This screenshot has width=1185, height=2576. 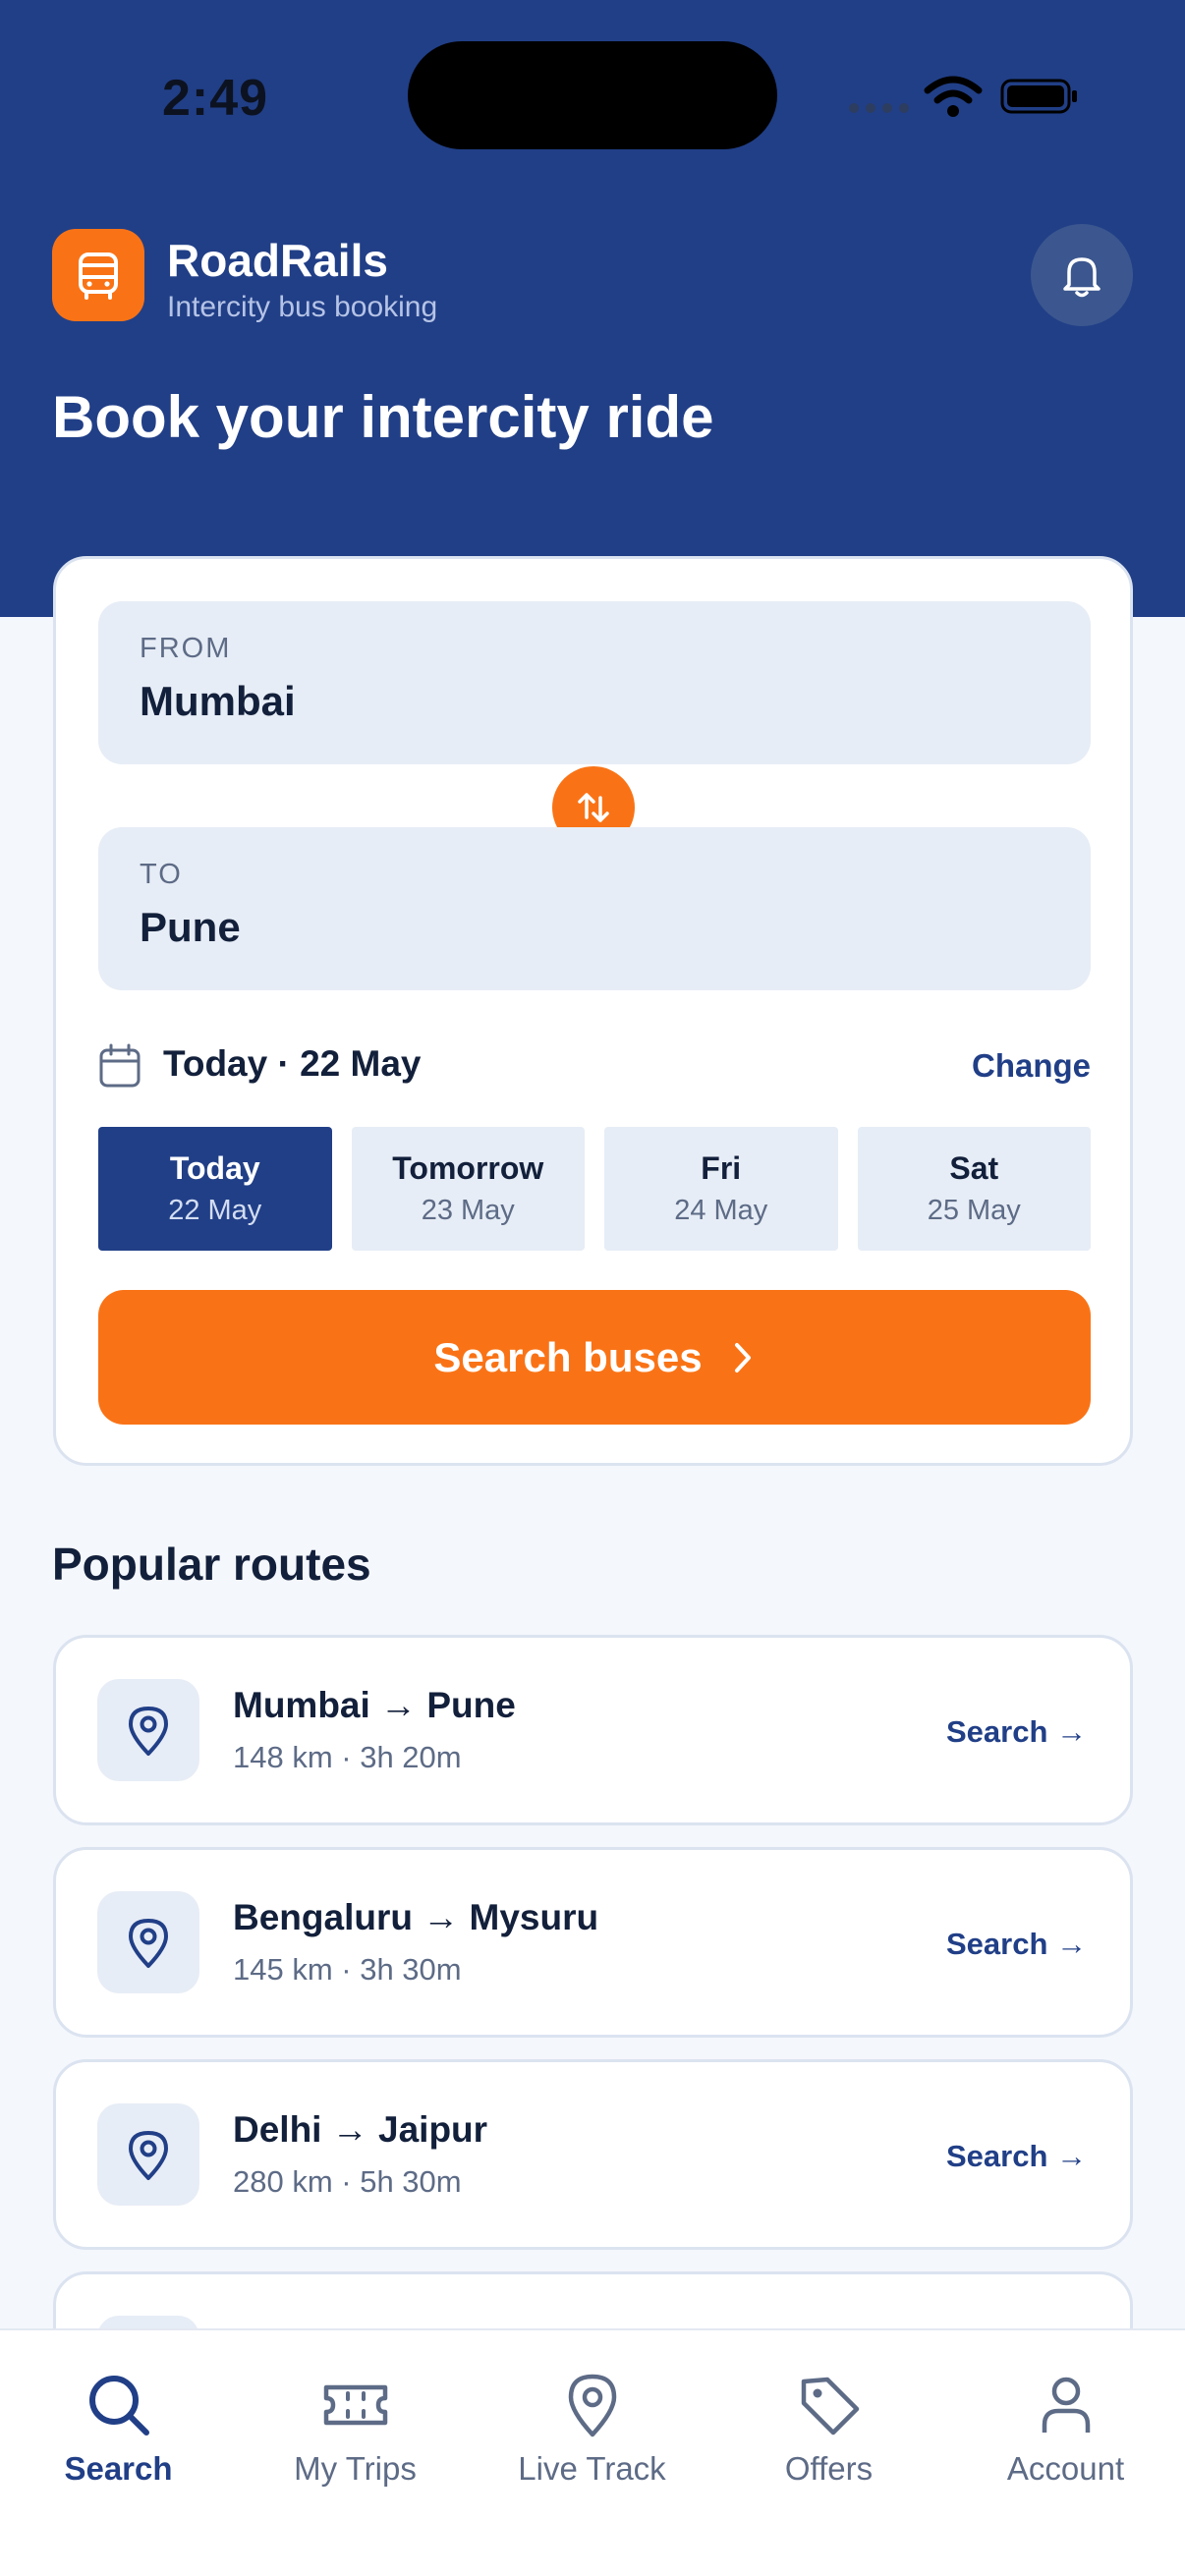 I want to click on route-card: Mumbai → Pune 148 km · 3h 20m Search →, so click(x=593, y=1730).